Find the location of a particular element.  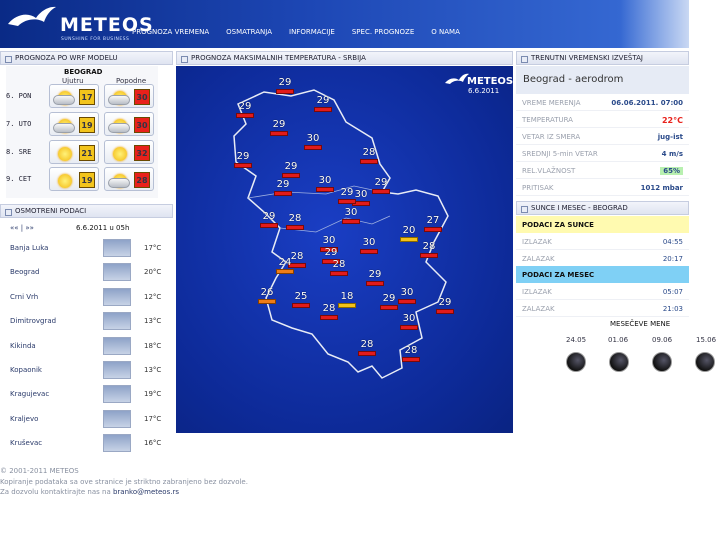

wrf-morning-cell: 21 is located at coordinates (74, 152).